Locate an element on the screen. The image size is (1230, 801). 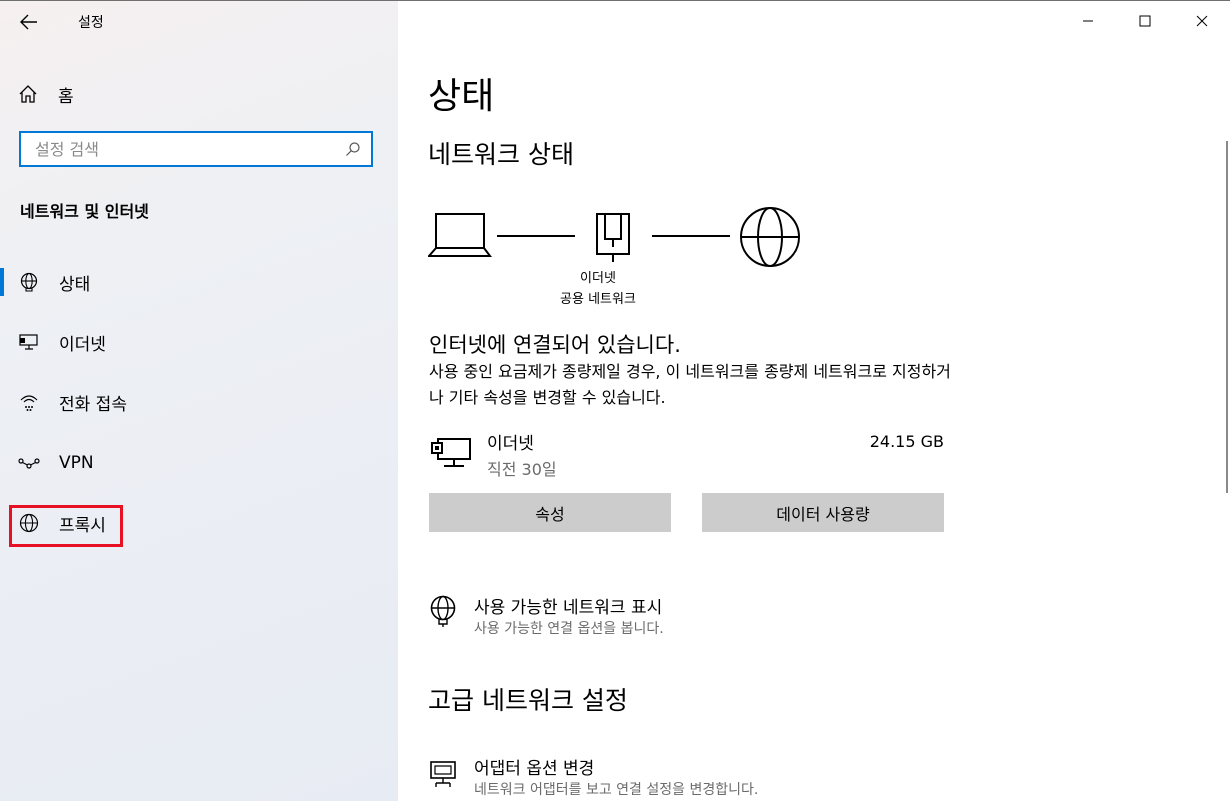
adapter-options-subtitle: 네트워크 어댑터를 보고 연결 설정을 변경합니다. is located at coordinates (616, 790).